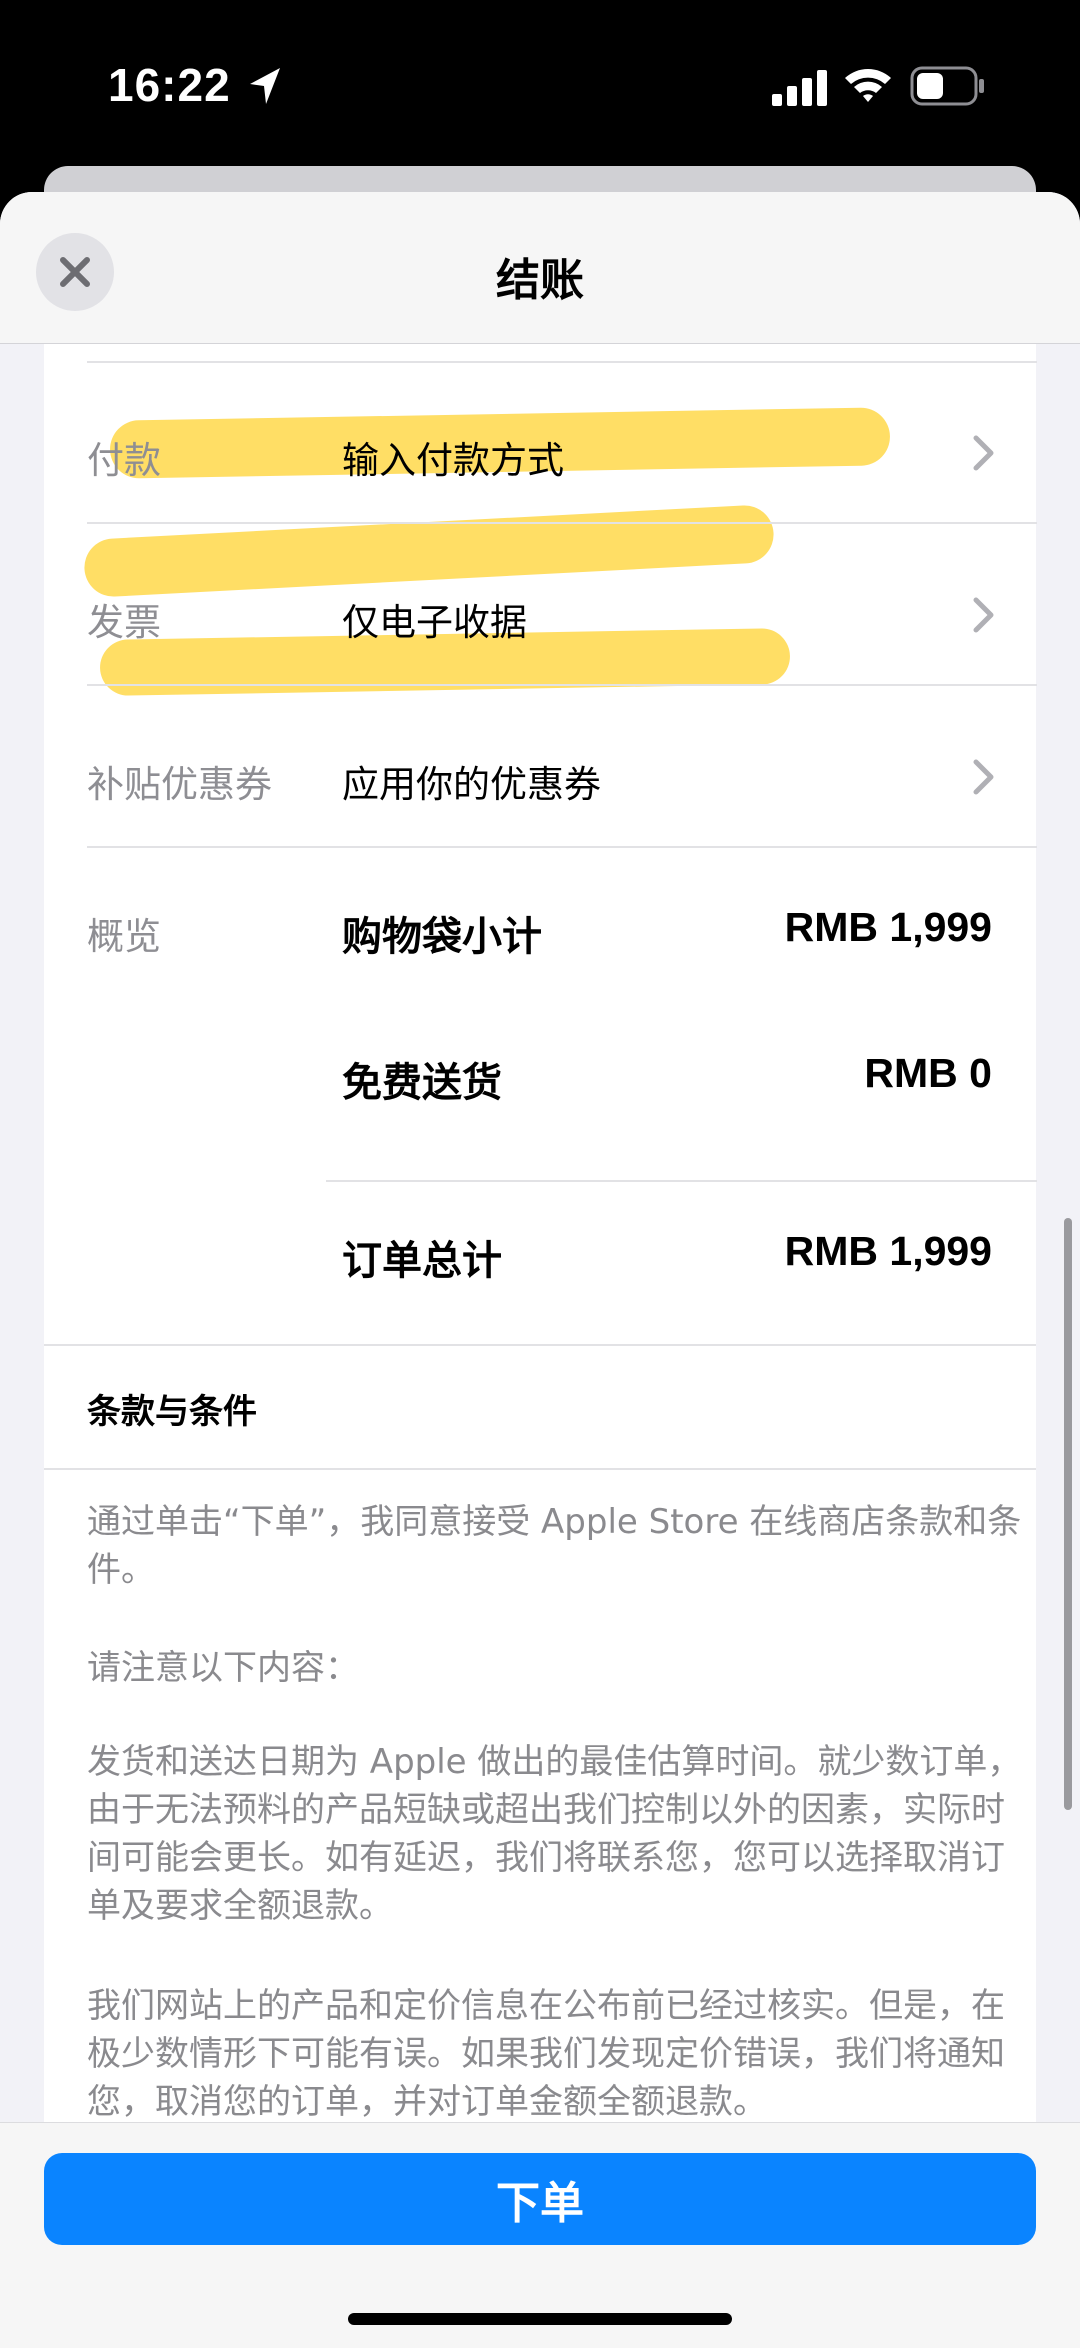 Image resolution: width=1080 pixels, height=2348 pixels. Describe the element at coordinates (868, 85) in the screenshot. I see `wifi-icon` at that location.